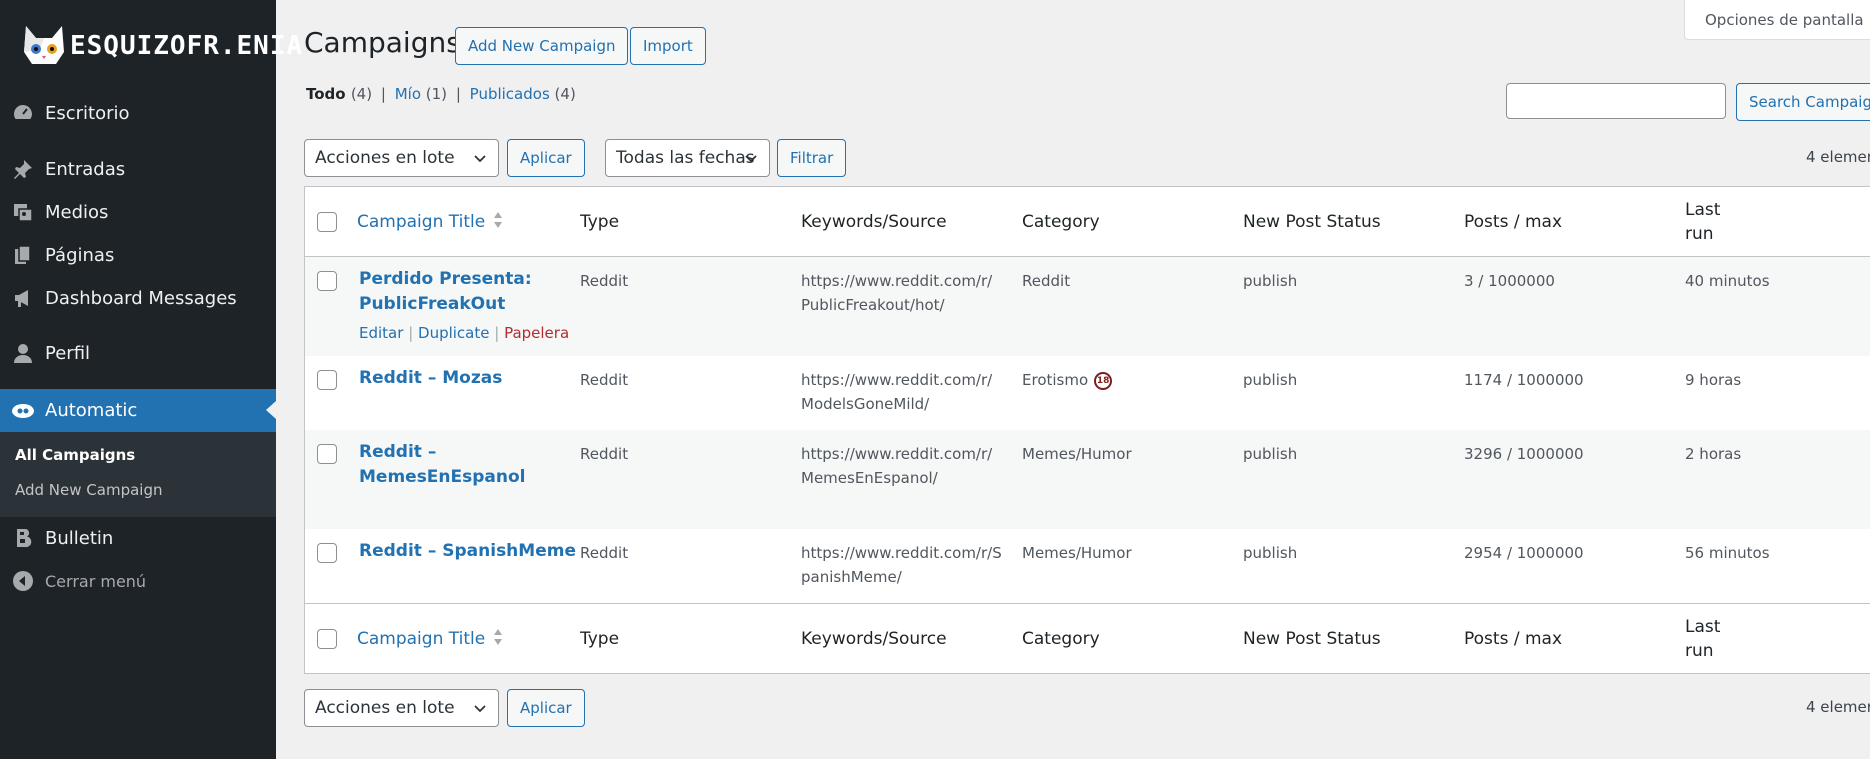  I want to click on sidebar-item-automatic: Automatic, so click(138, 410).